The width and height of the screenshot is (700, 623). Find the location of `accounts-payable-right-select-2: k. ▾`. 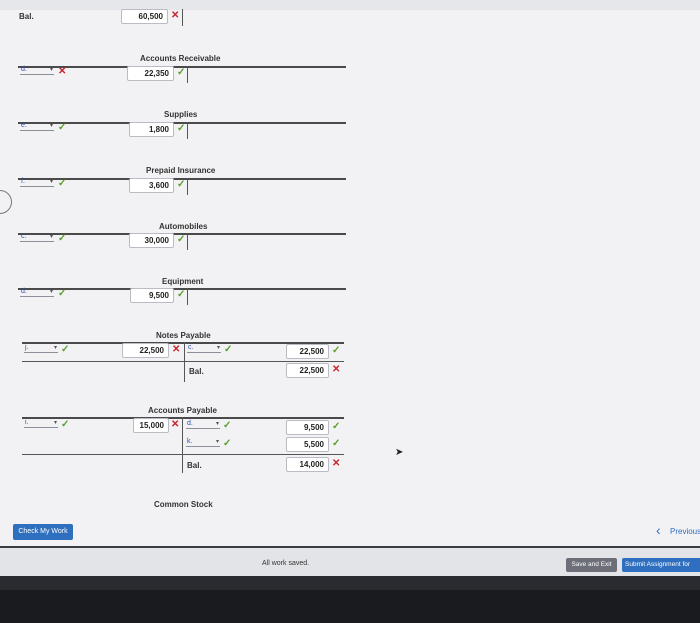

accounts-payable-right-select-2: k. ▾ is located at coordinates (203, 442).